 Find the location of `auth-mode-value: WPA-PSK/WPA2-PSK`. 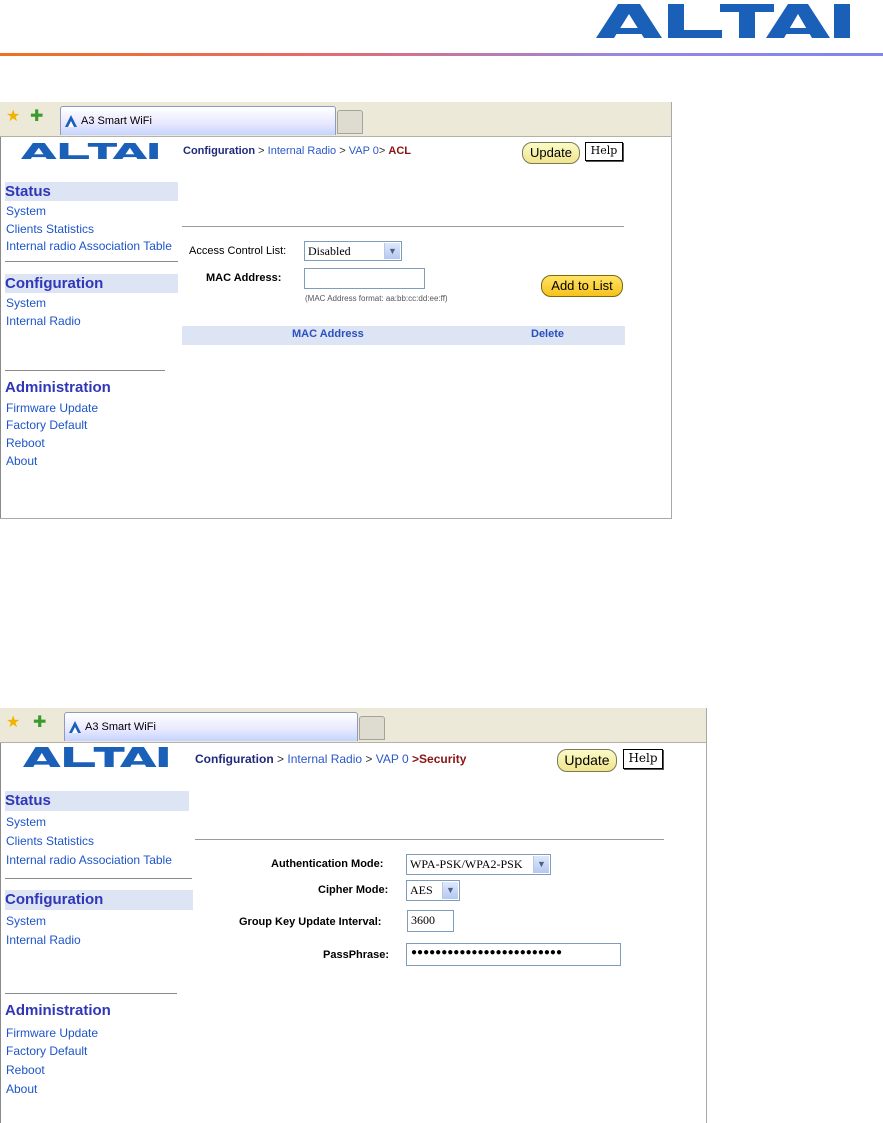

auth-mode-value: WPA-PSK/WPA2-PSK is located at coordinates (466, 864).